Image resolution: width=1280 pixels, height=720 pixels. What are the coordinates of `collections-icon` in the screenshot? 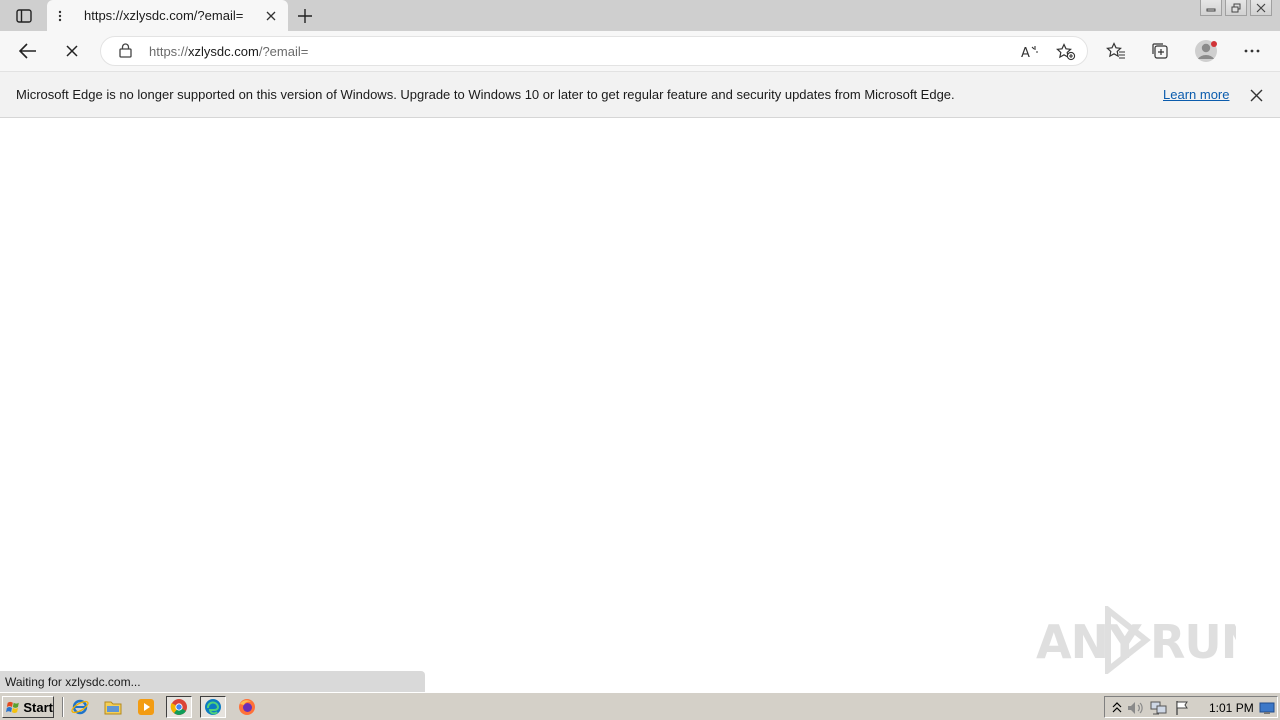 It's located at (1160, 51).